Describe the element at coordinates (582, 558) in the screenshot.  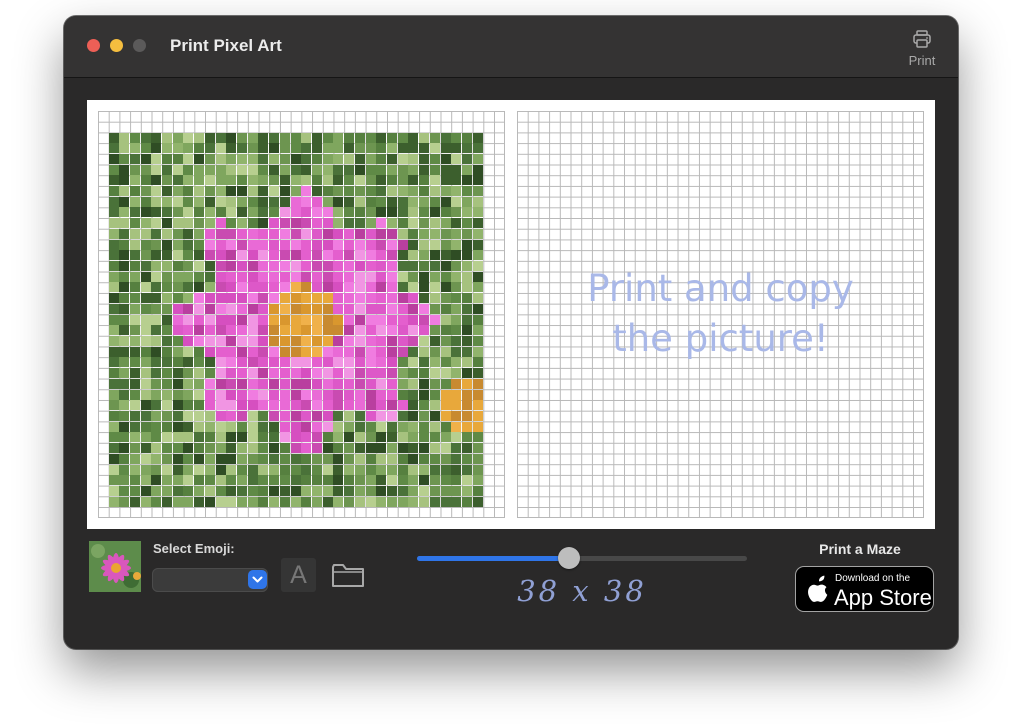
I see `grid-size-slider` at that location.